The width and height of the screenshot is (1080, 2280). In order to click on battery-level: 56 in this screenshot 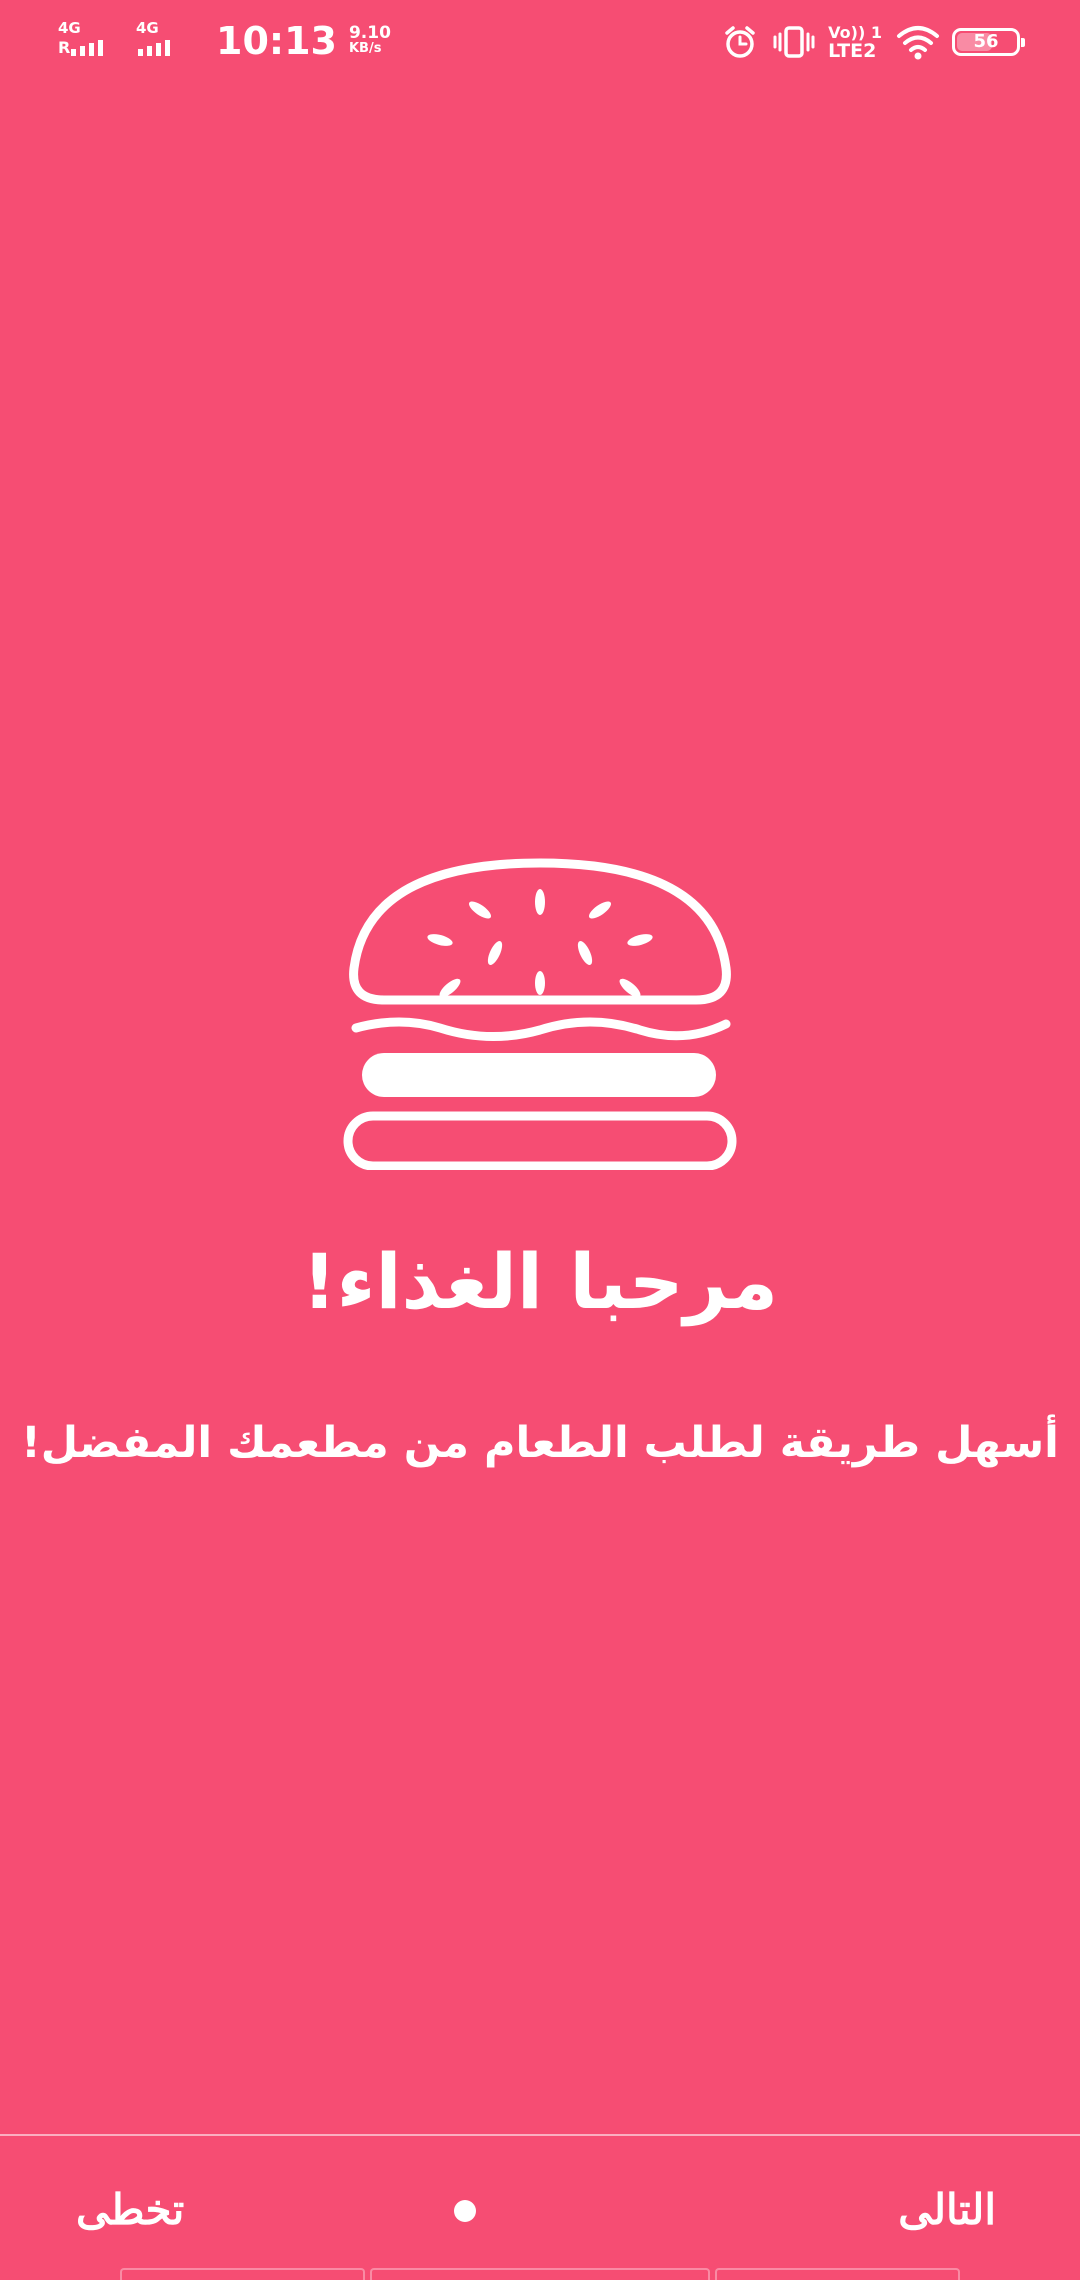, I will do `click(986, 41)`.